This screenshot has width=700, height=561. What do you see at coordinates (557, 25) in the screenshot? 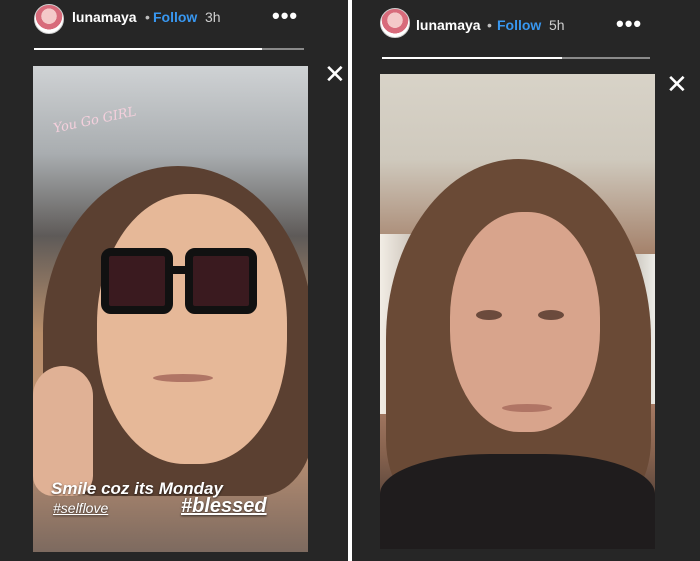
I see `timestamp: 5h` at bounding box center [557, 25].